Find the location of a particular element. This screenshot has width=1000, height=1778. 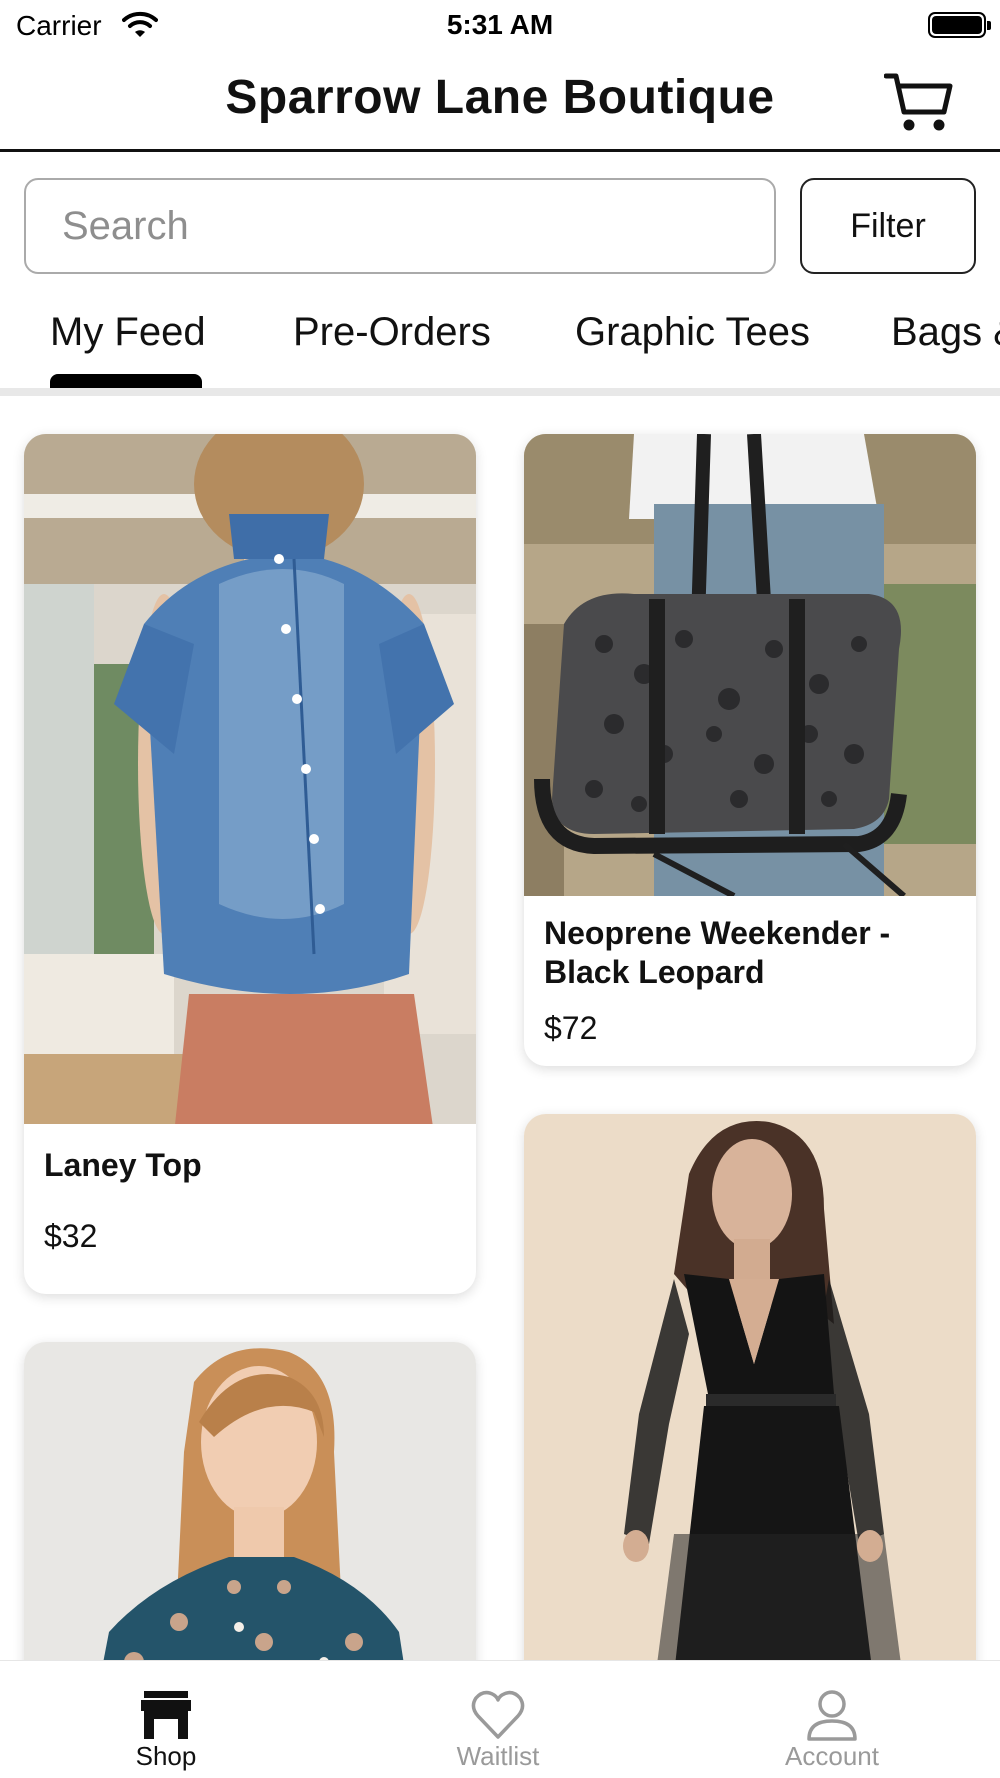

heart-icon is located at coordinates (498, 1714).